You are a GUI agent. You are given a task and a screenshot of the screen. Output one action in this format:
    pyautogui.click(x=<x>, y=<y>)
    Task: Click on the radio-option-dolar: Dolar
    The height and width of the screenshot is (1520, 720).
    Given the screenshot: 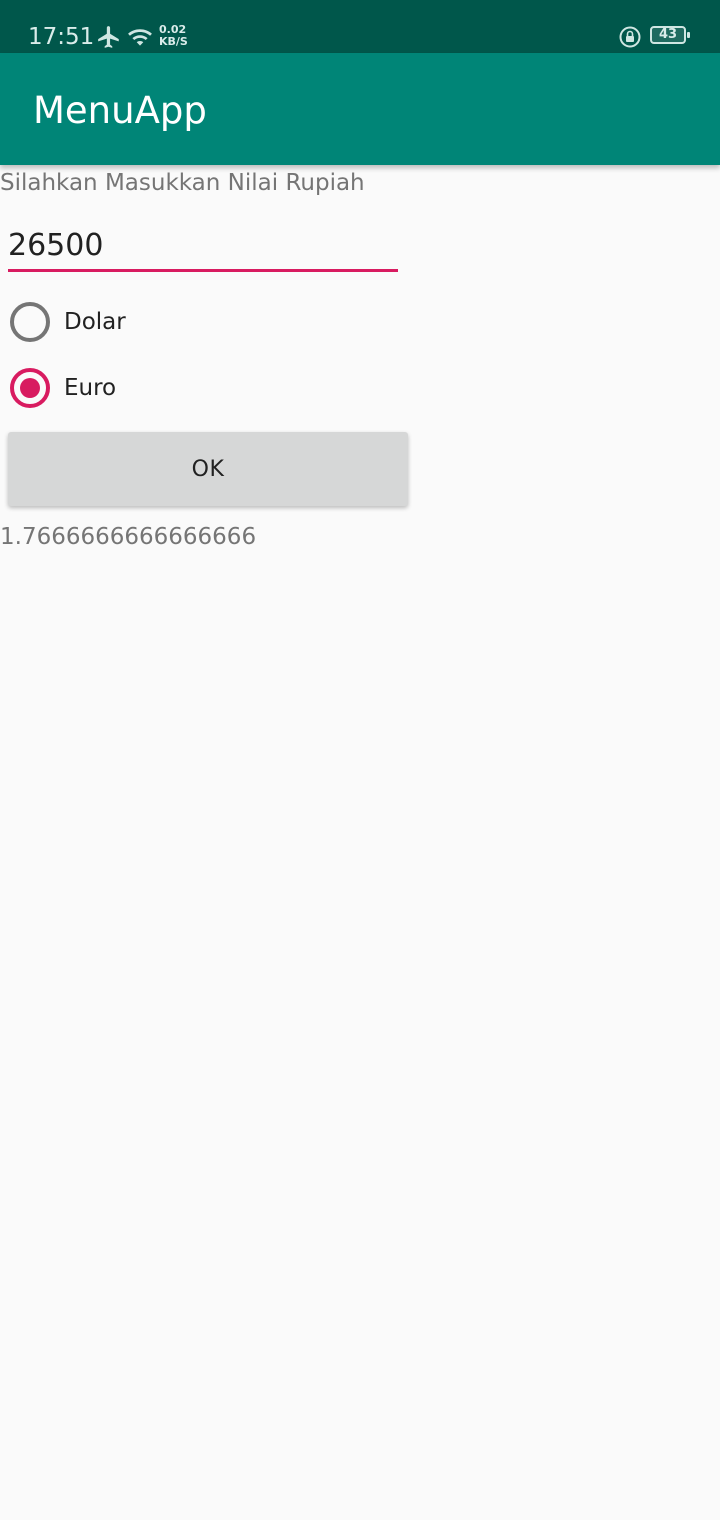 What is the action you would take?
    pyautogui.click(x=160, y=322)
    